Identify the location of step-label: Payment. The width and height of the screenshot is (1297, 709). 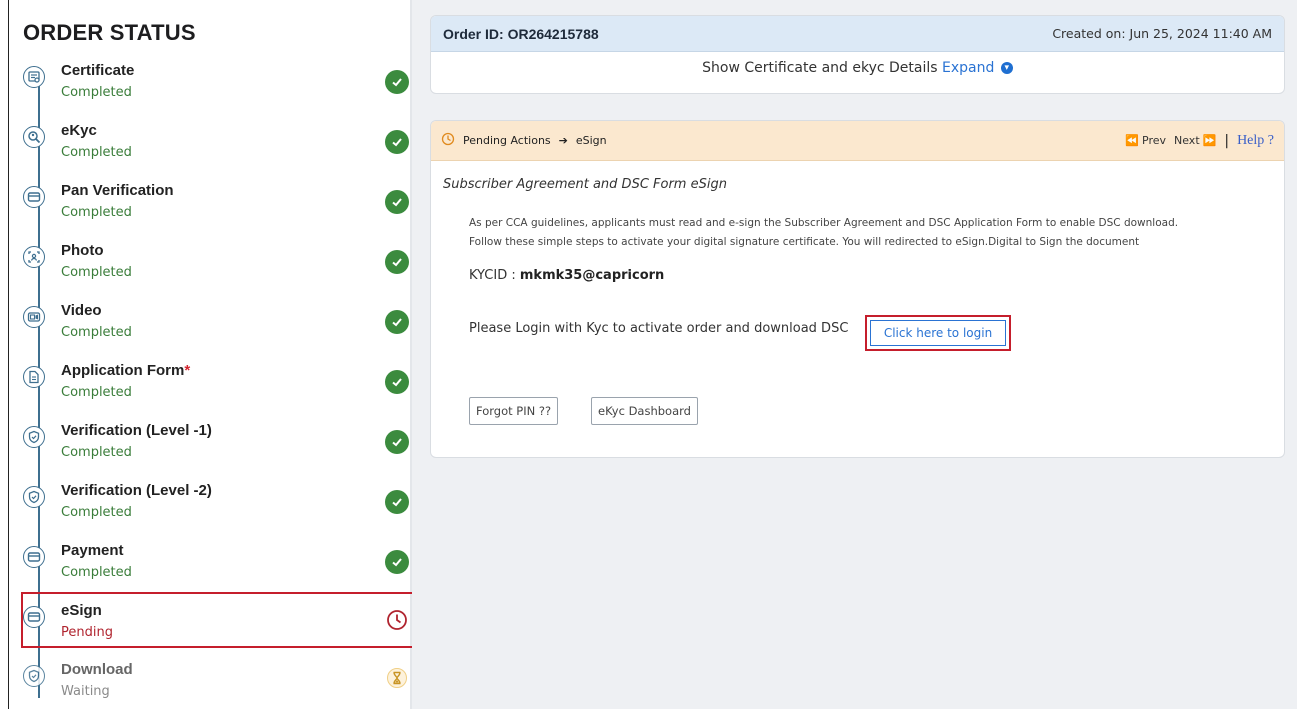
(92, 550).